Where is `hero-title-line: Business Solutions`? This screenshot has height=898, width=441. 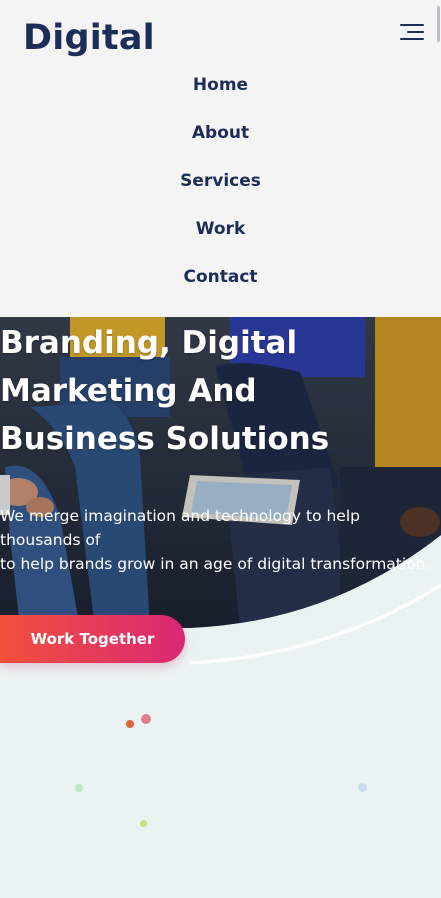 hero-title-line: Business Solutions is located at coordinates (165, 439).